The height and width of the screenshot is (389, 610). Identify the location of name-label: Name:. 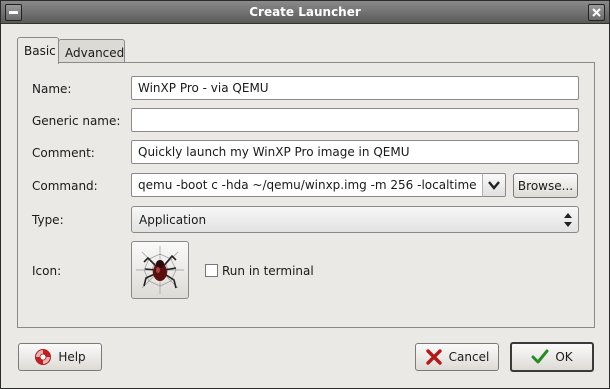
(52, 89).